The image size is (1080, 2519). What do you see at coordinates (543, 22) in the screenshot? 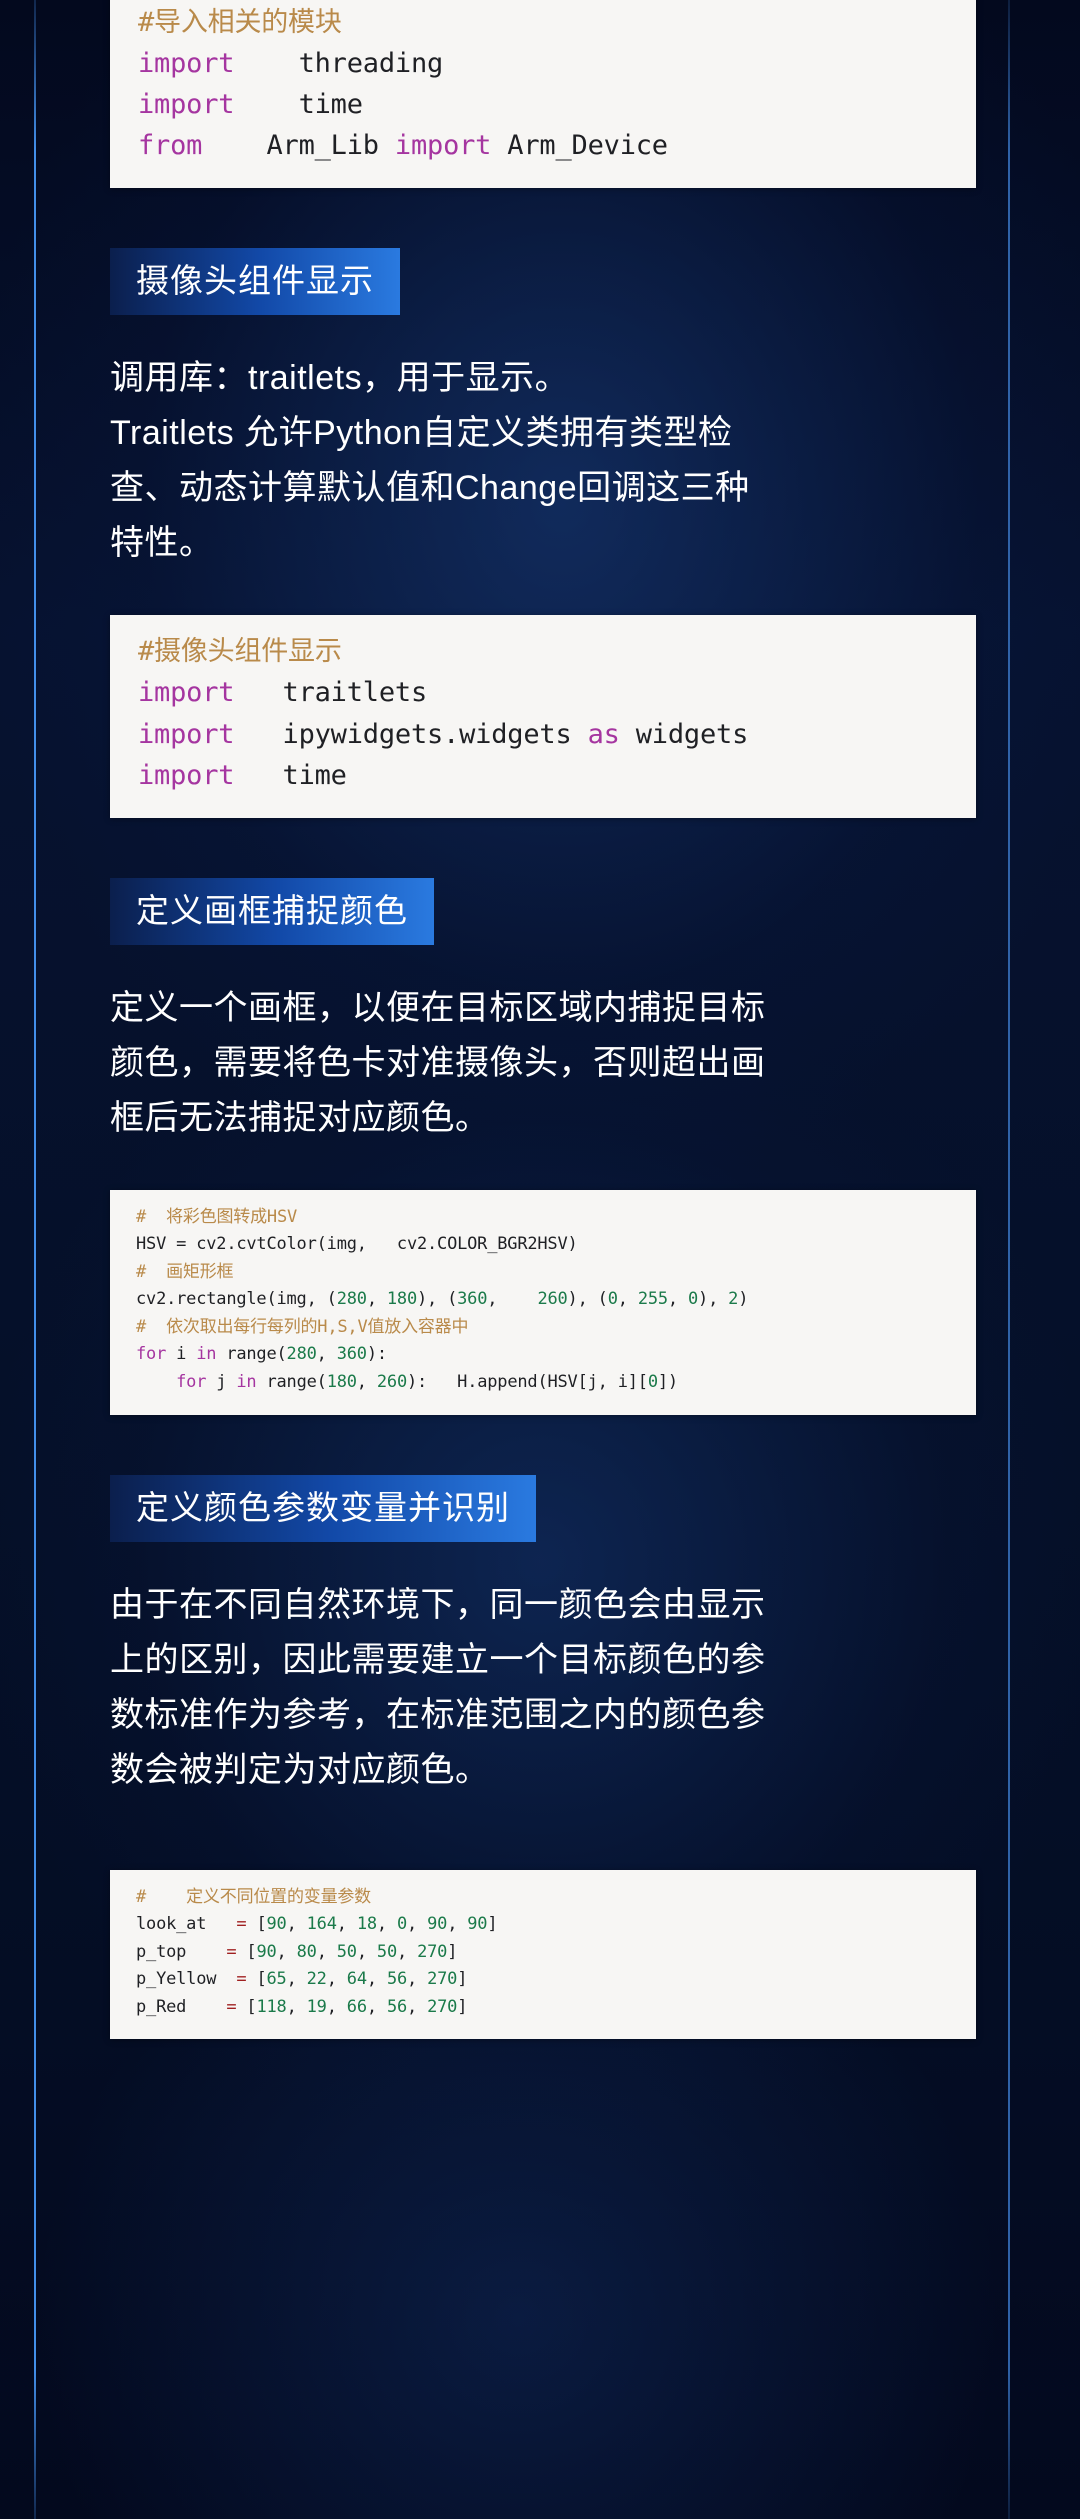
I see `code-line: #导入相关的模块` at bounding box center [543, 22].